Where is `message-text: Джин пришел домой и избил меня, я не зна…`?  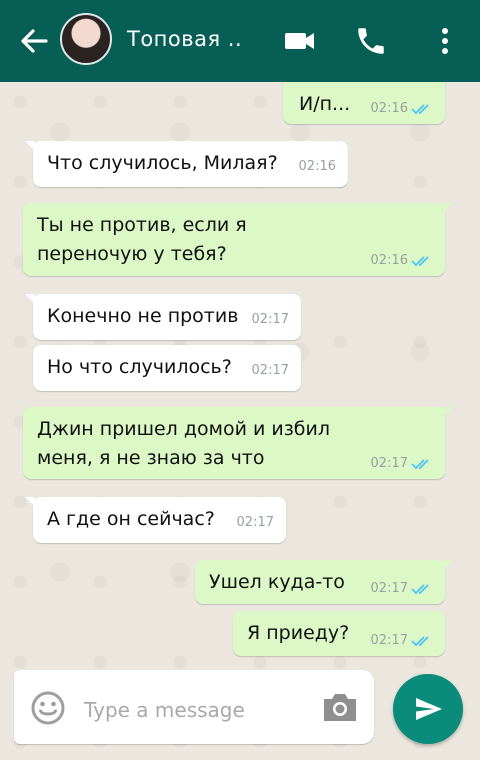 message-text: Джин пришел домой и избил меня, я не зна… is located at coordinates (184, 443).